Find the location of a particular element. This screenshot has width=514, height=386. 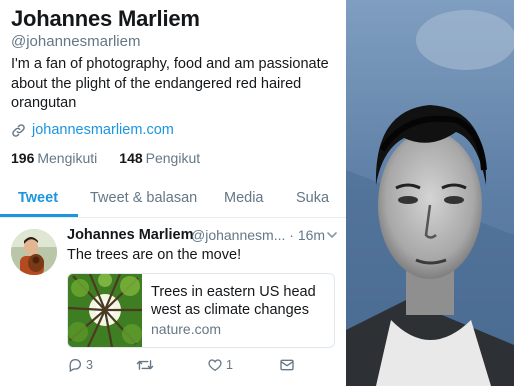

retweet-button is located at coordinates (146, 365).